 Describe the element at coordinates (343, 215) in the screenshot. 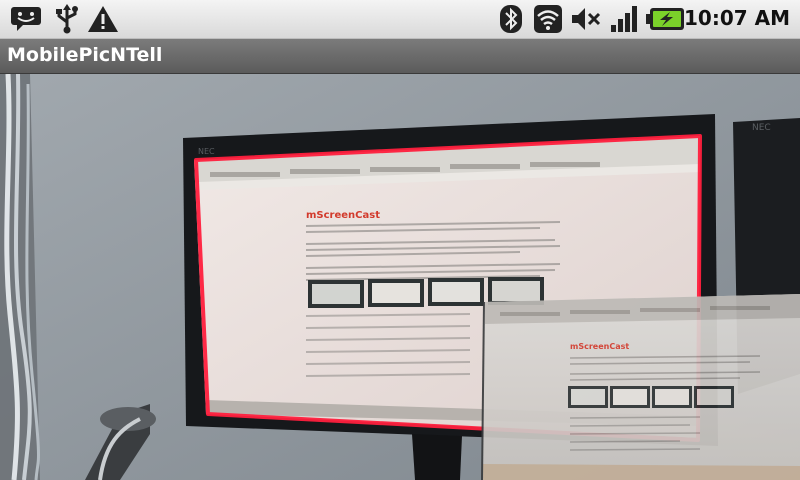

I see `captured-page-heading: mScreenCast` at that location.